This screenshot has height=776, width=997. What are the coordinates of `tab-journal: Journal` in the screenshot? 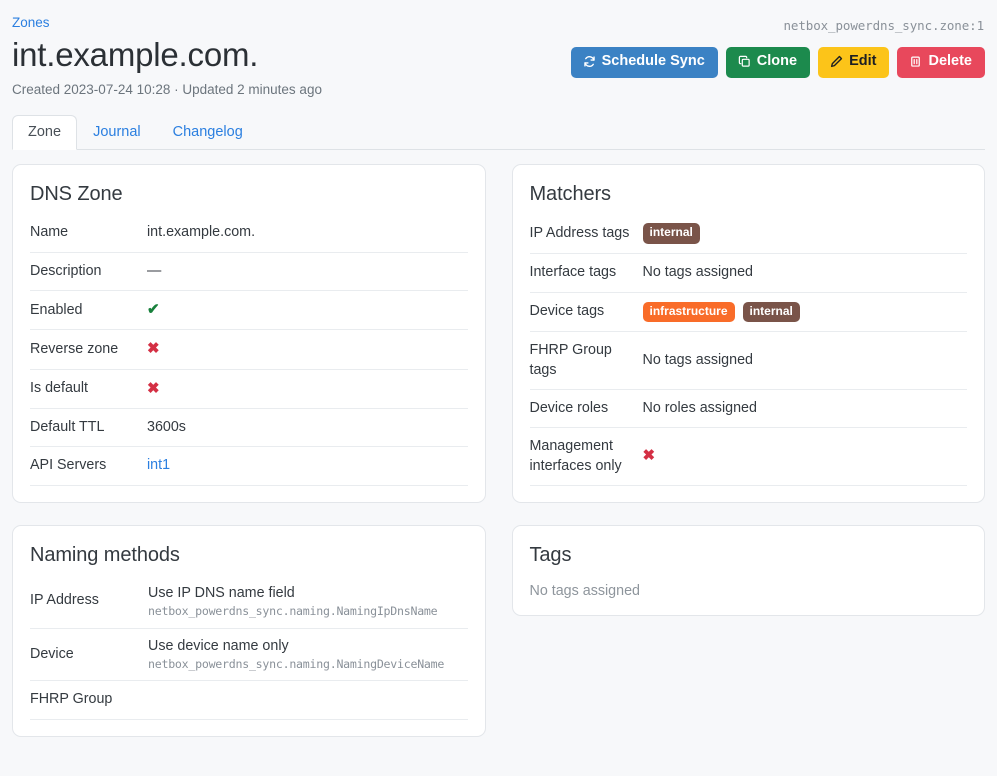 It's located at (117, 132).